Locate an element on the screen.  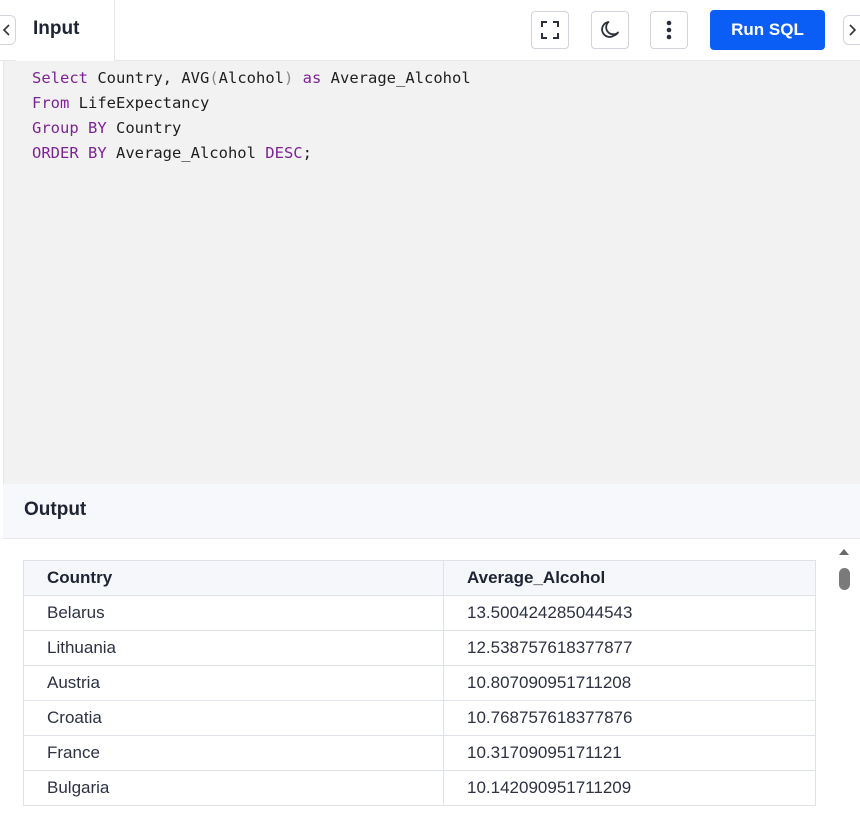
fullscreen-button is located at coordinates (550, 30).